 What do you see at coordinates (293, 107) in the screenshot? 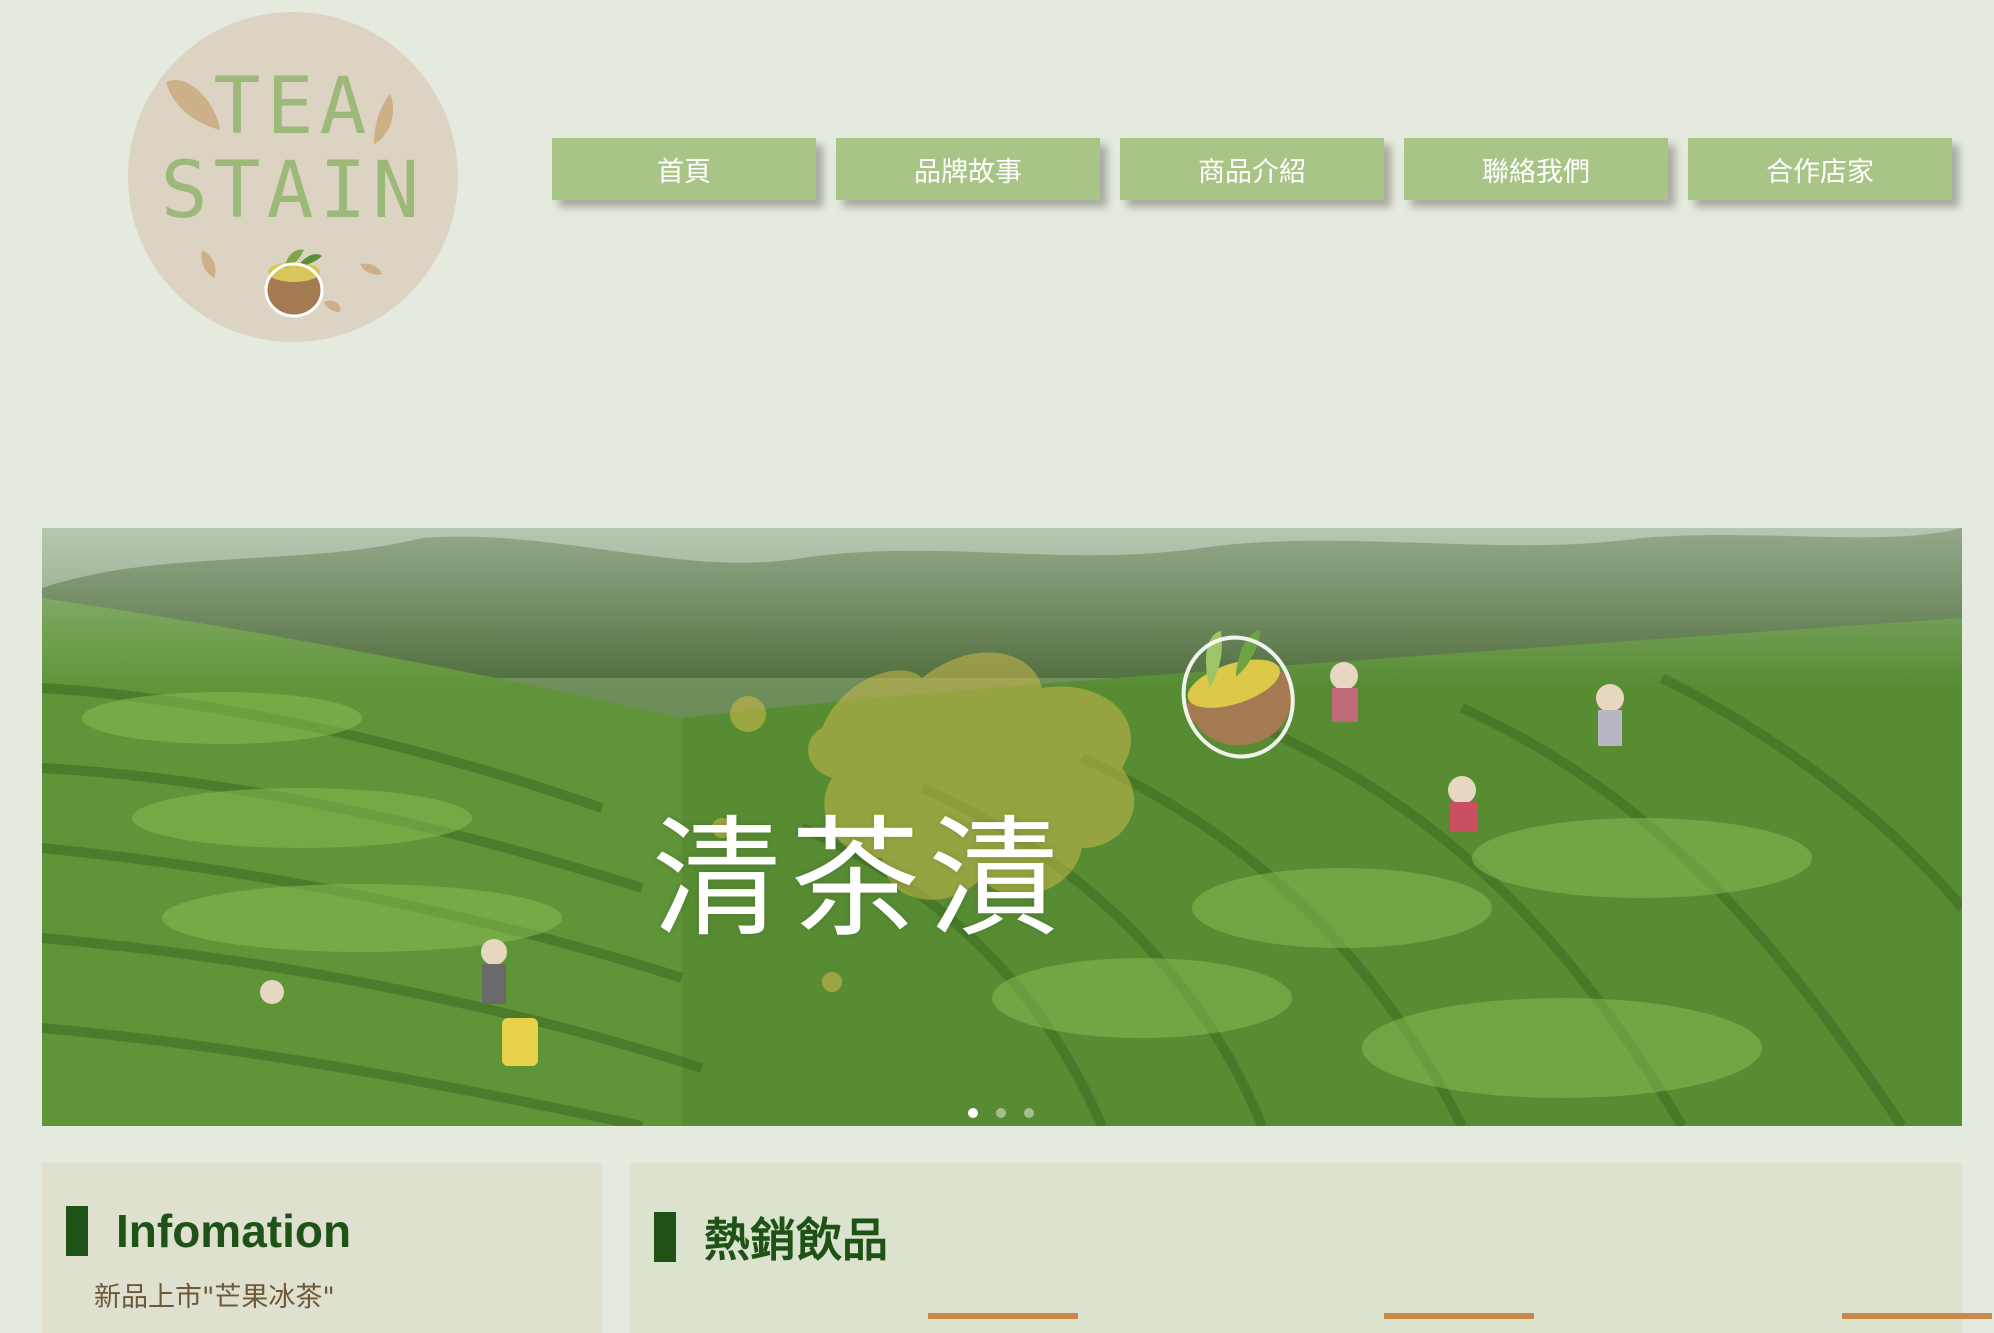
I see `logo-text-tea: TEA` at bounding box center [293, 107].